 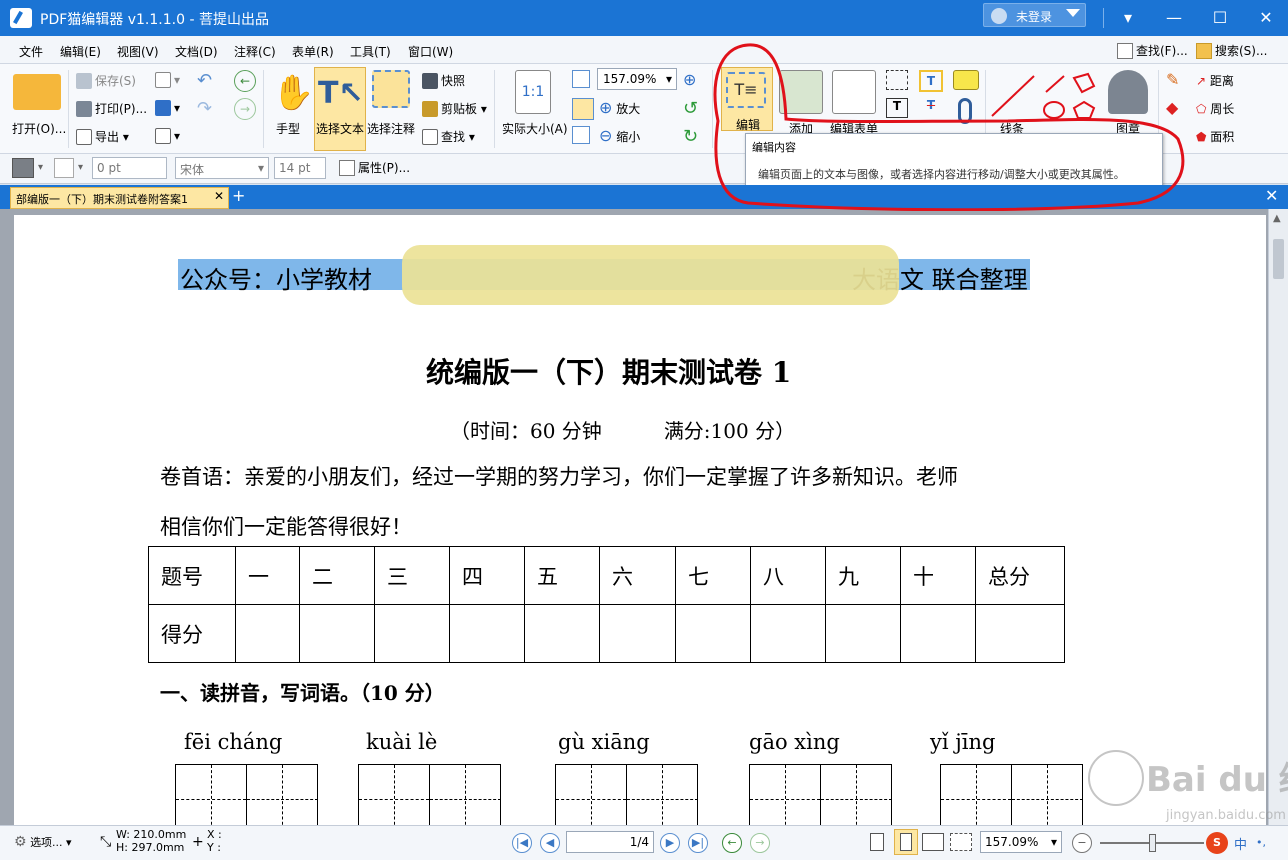 What do you see at coordinates (1215, 108) in the screenshot?
I see `perimeter-button: ⬠ 周长` at bounding box center [1215, 108].